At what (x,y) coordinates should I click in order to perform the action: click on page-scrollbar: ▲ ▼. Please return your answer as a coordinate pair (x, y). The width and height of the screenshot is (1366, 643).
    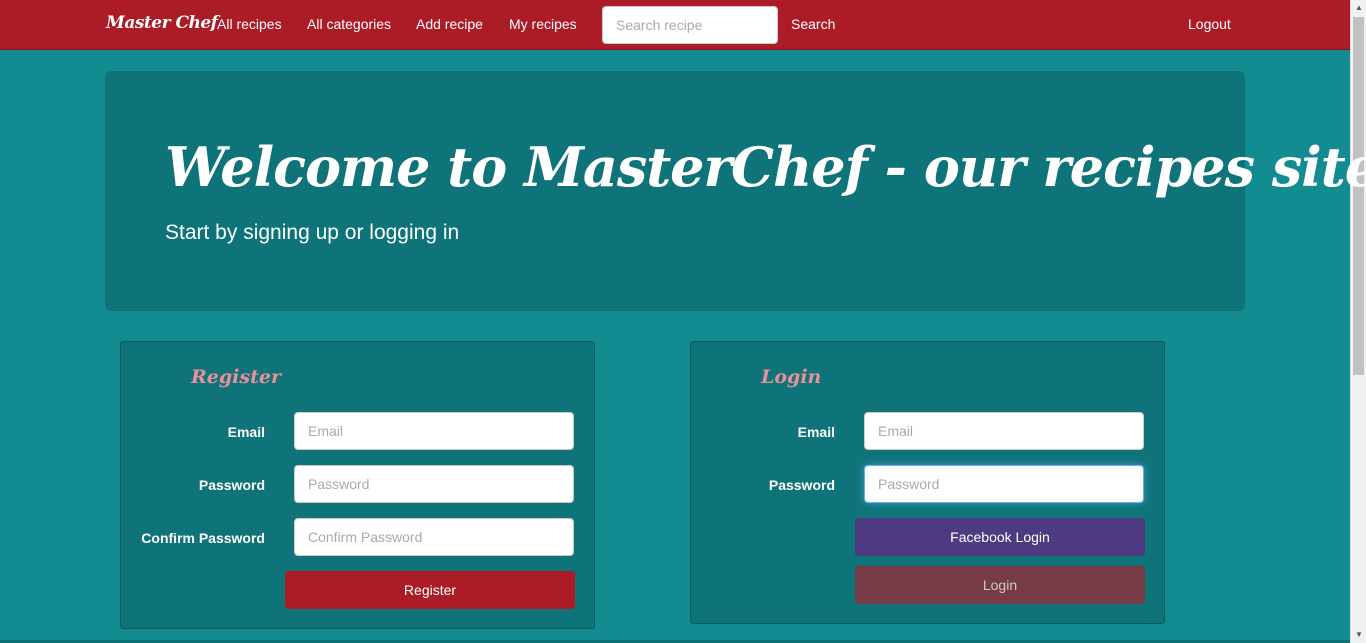
    Looking at the image, I should click on (1358, 321).